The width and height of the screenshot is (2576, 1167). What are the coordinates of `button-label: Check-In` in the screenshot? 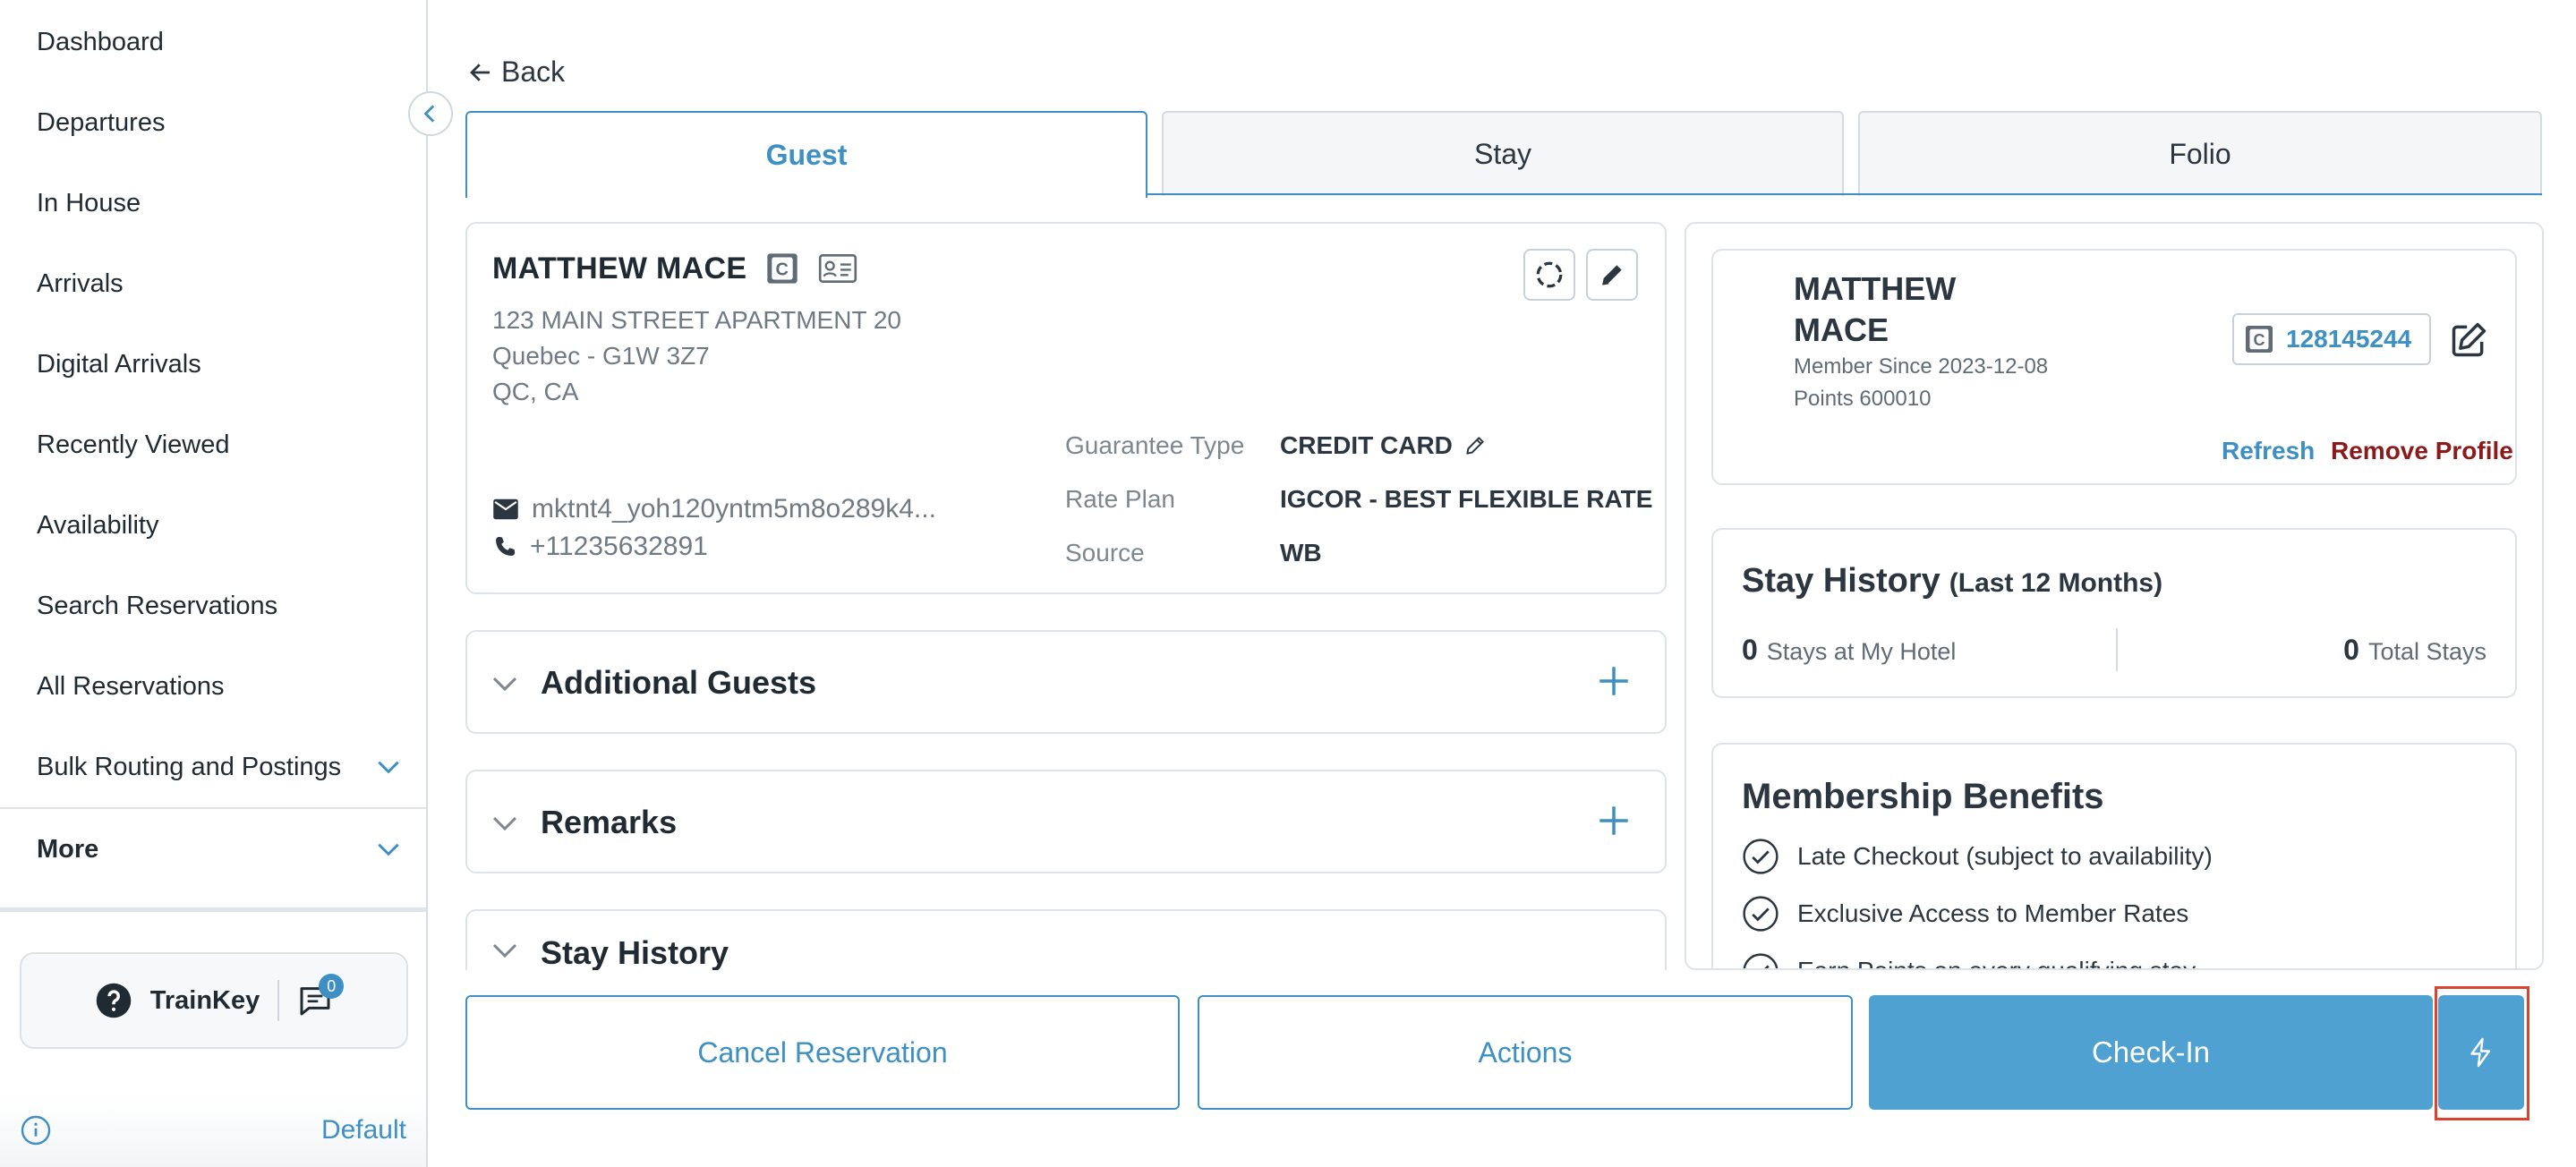 It's located at (2151, 1052).